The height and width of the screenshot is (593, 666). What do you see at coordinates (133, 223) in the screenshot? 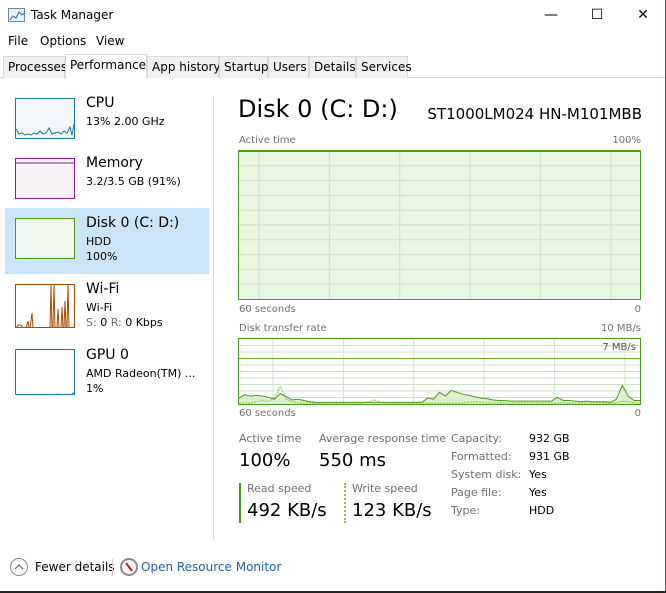
I see `disk-title: Disk 0 (C: D:)` at bounding box center [133, 223].